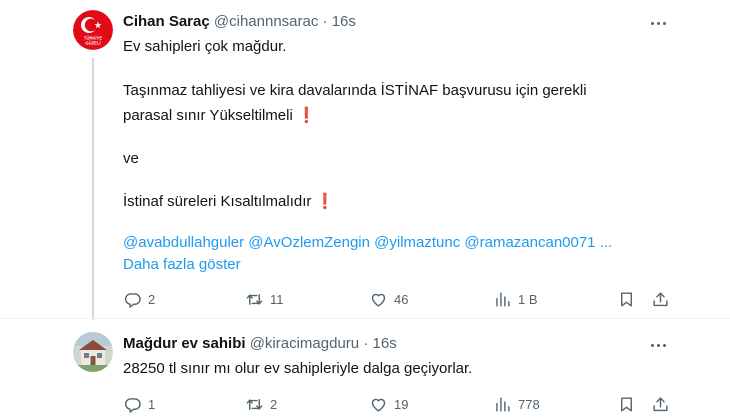 This screenshot has width=730, height=420. I want to click on tweet-header: Mağdur ev sahibi @kiracimagduru · 16s, so click(260, 343).